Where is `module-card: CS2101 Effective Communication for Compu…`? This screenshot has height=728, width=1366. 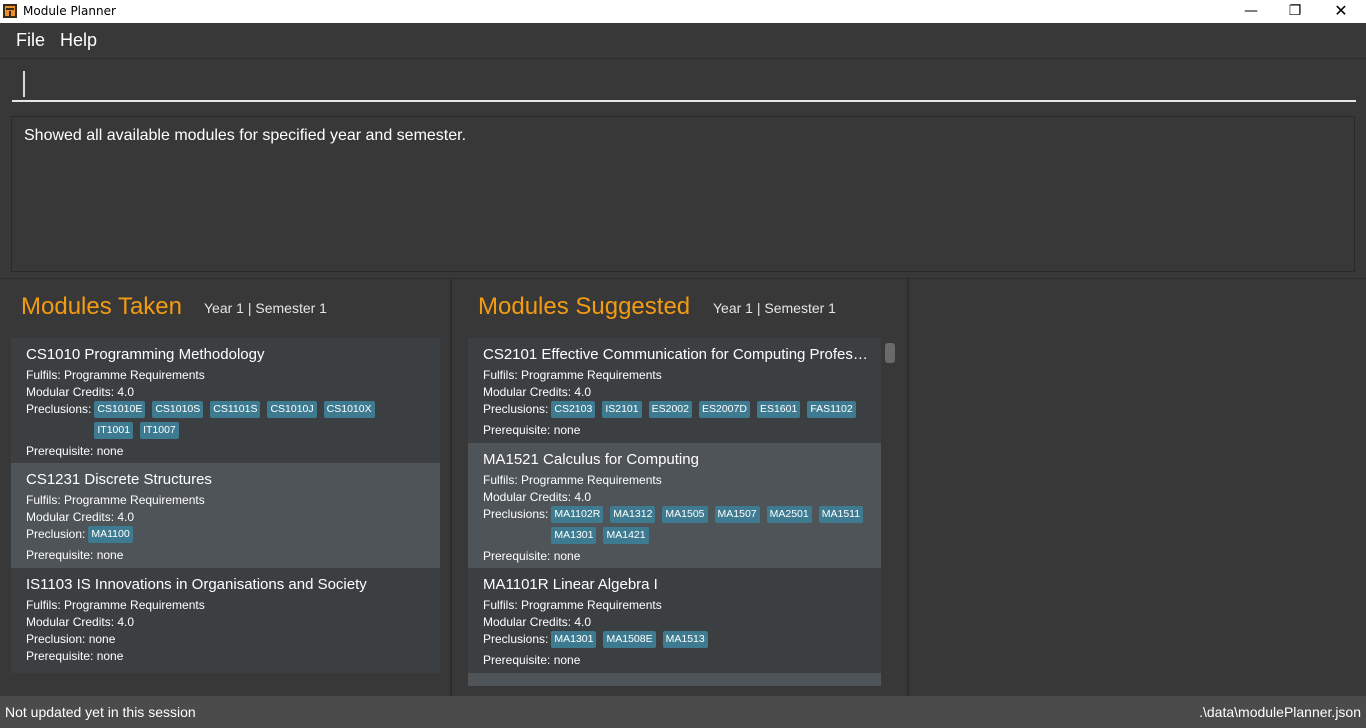 module-card: CS2101 Effective Communication for Compu… is located at coordinates (674, 390).